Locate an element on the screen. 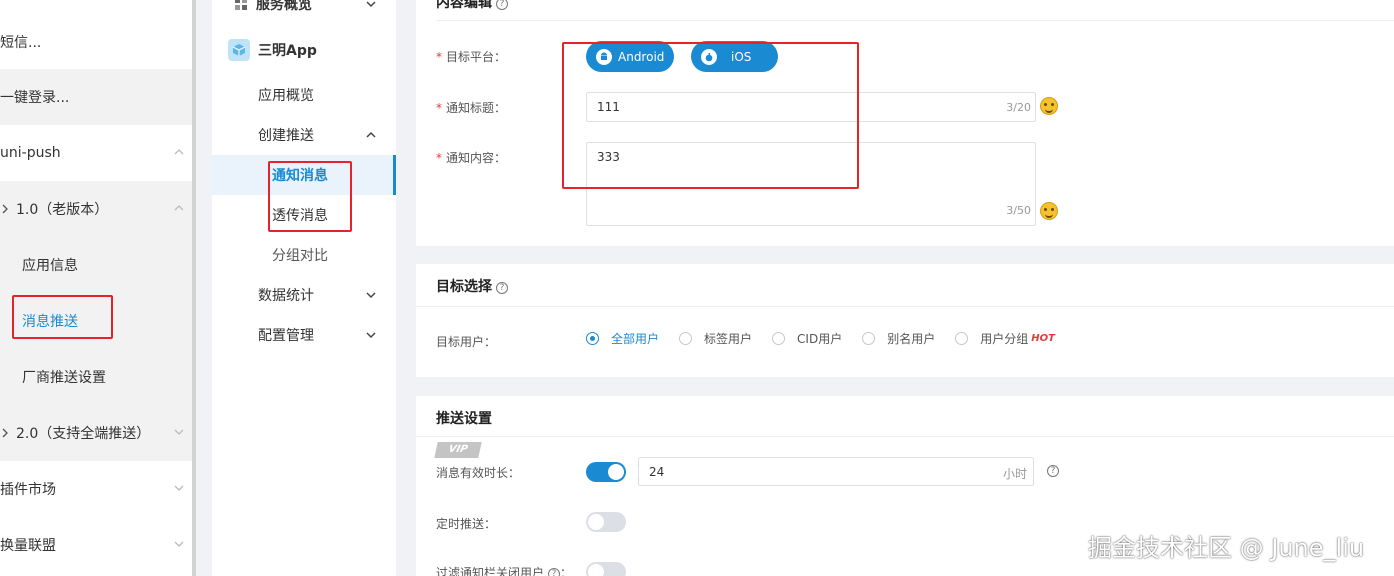  notify-title-label: * 通知标题： is located at coordinates (471, 108).